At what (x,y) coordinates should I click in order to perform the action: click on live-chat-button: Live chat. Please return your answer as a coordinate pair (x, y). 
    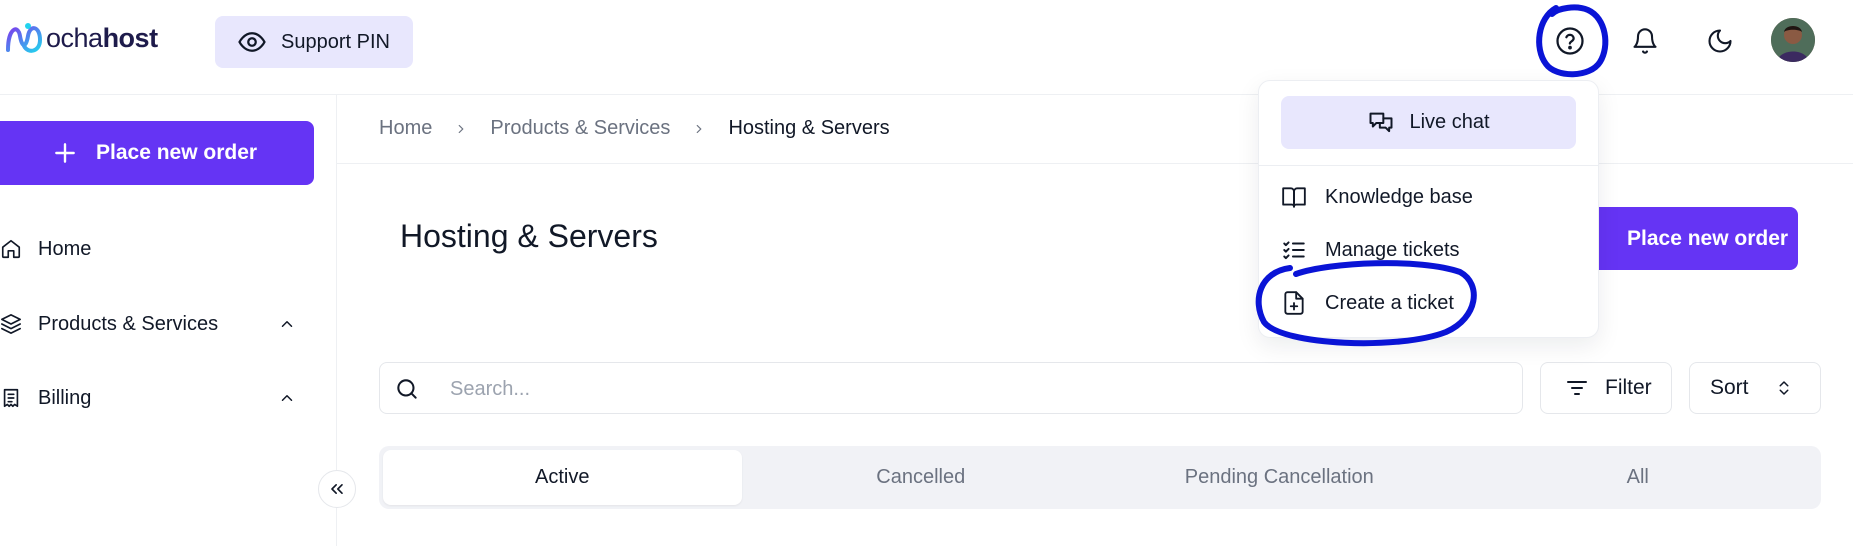
    Looking at the image, I should click on (1428, 122).